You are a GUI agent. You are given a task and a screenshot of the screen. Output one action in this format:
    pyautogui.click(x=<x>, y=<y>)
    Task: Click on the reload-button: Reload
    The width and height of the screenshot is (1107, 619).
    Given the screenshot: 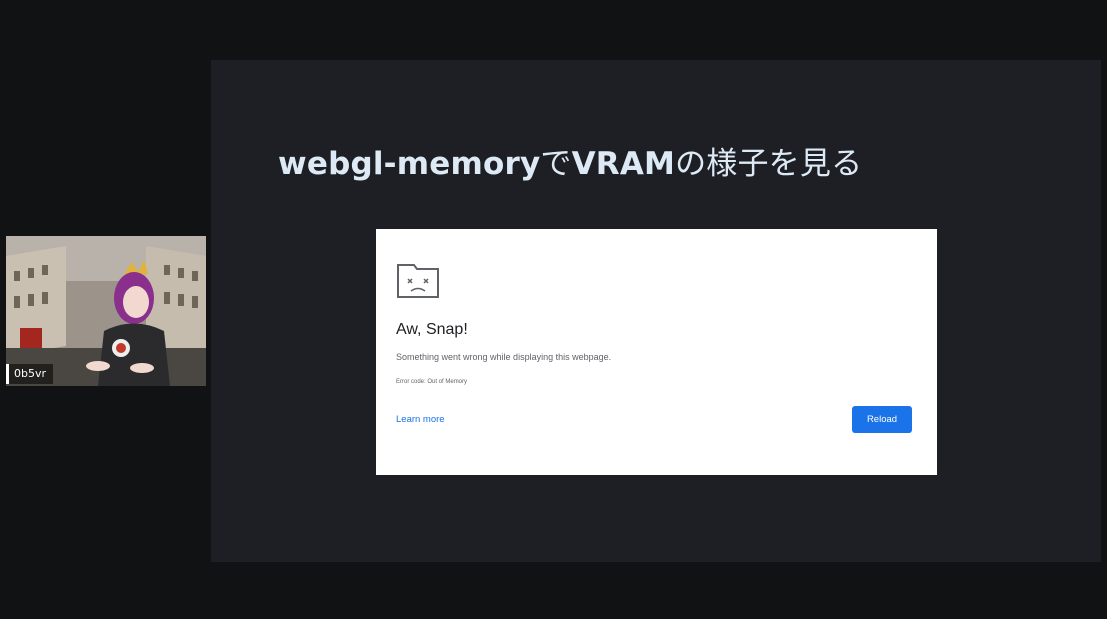 What is the action you would take?
    pyautogui.click(x=882, y=419)
    